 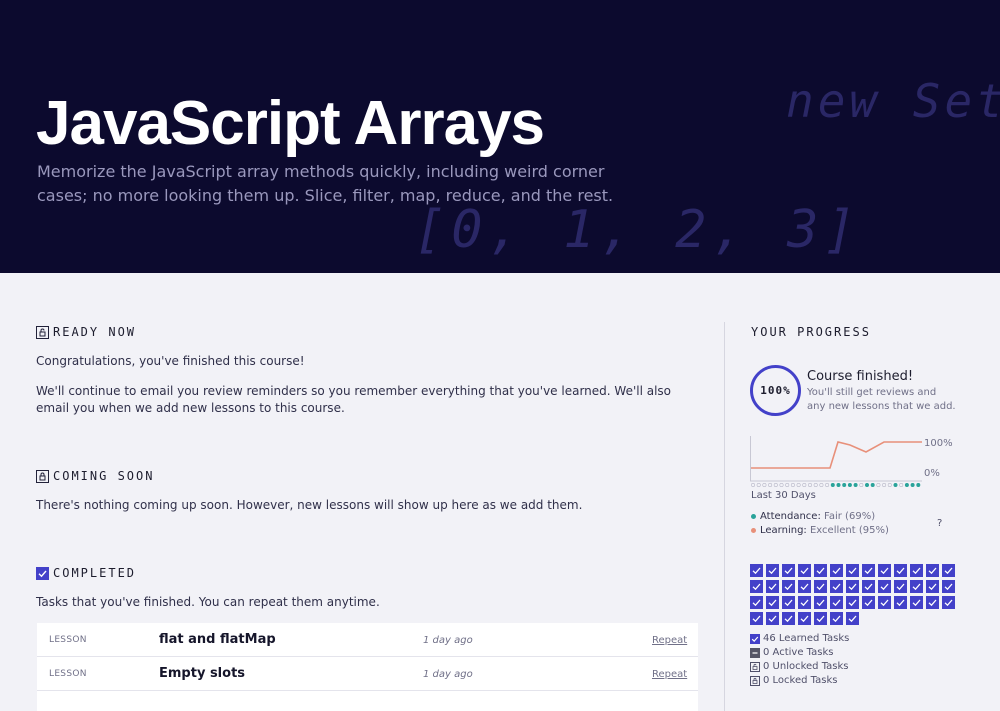 What do you see at coordinates (724, 516) in the screenshot?
I see `column-divider` at bounding box center [724, 516].